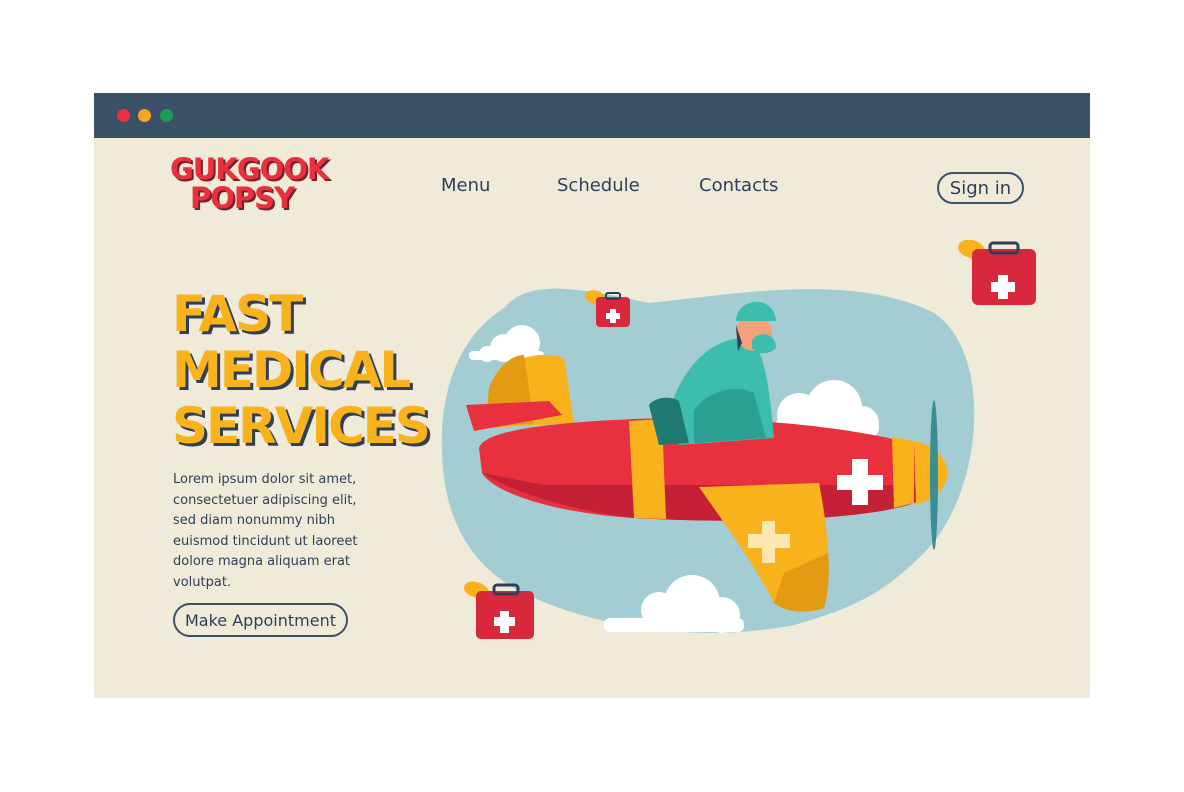 Image resolution: width=1184 pixels, height=792 pixels. What do you see at coordinates (997, 272) in the screenshot?
I see `first-aid-kit` at bounding box center [997, 272].